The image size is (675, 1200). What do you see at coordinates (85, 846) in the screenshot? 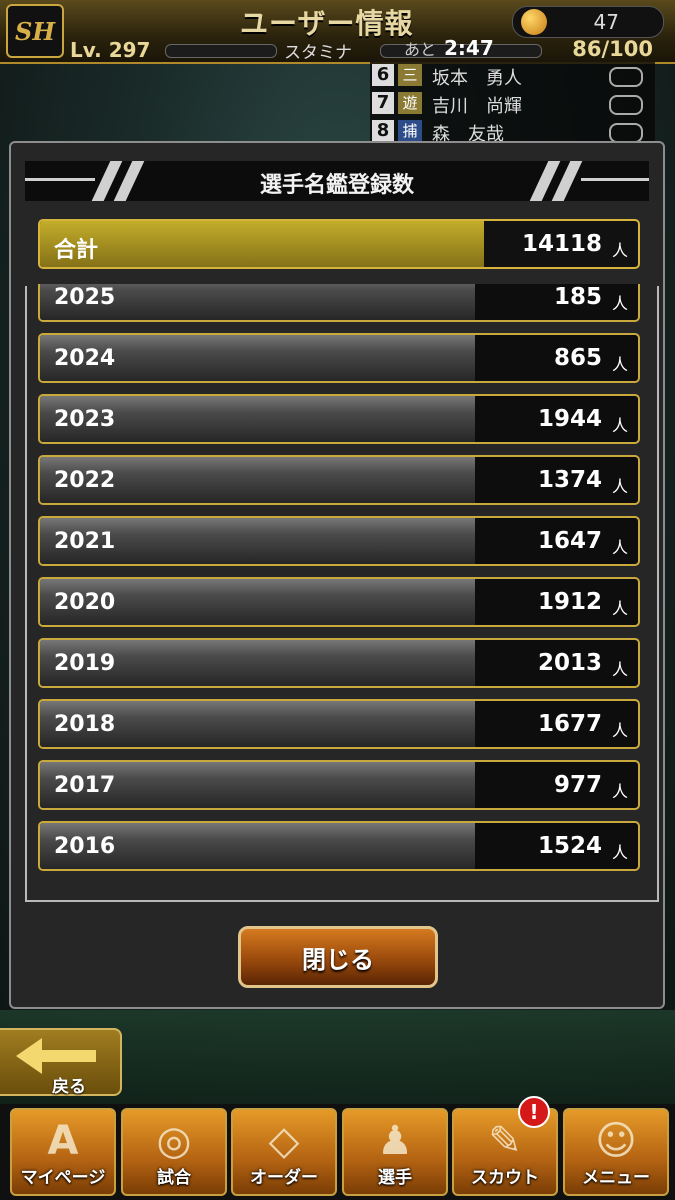
I see `year-label: 2016` at bounding box center [85, 846].